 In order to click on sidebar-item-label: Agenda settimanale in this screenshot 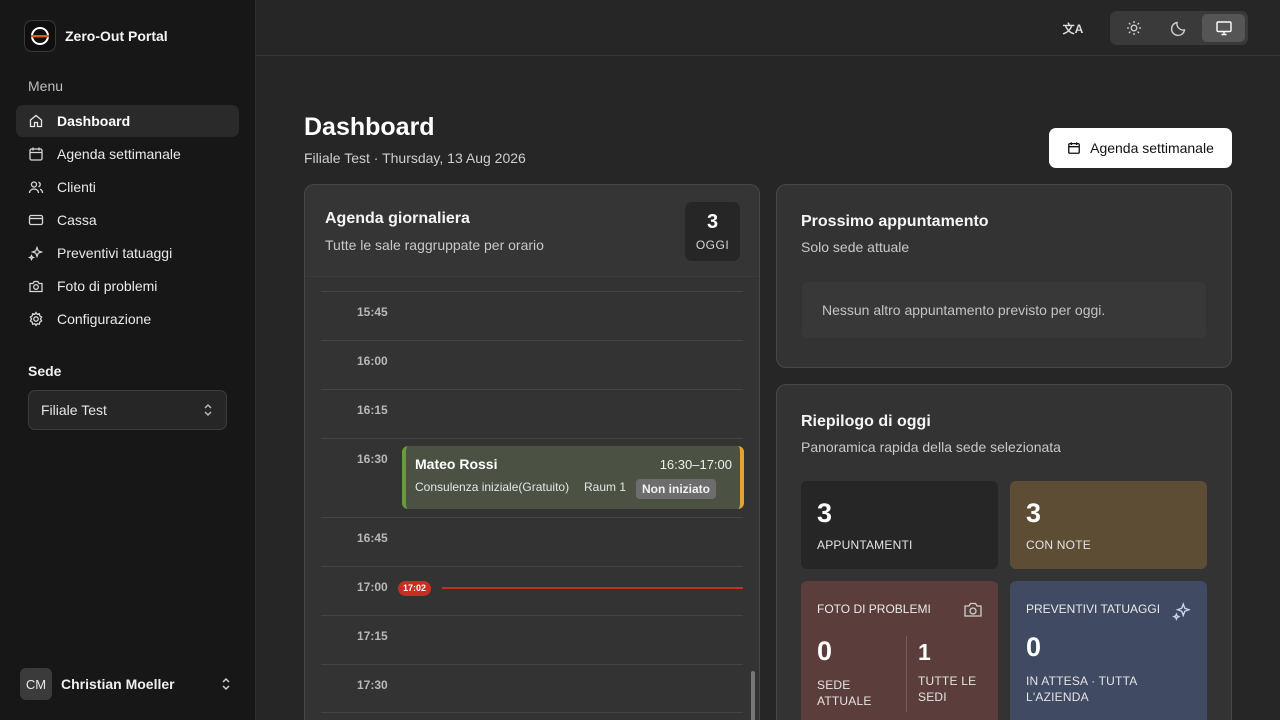, I will do `click(119, 154)`.